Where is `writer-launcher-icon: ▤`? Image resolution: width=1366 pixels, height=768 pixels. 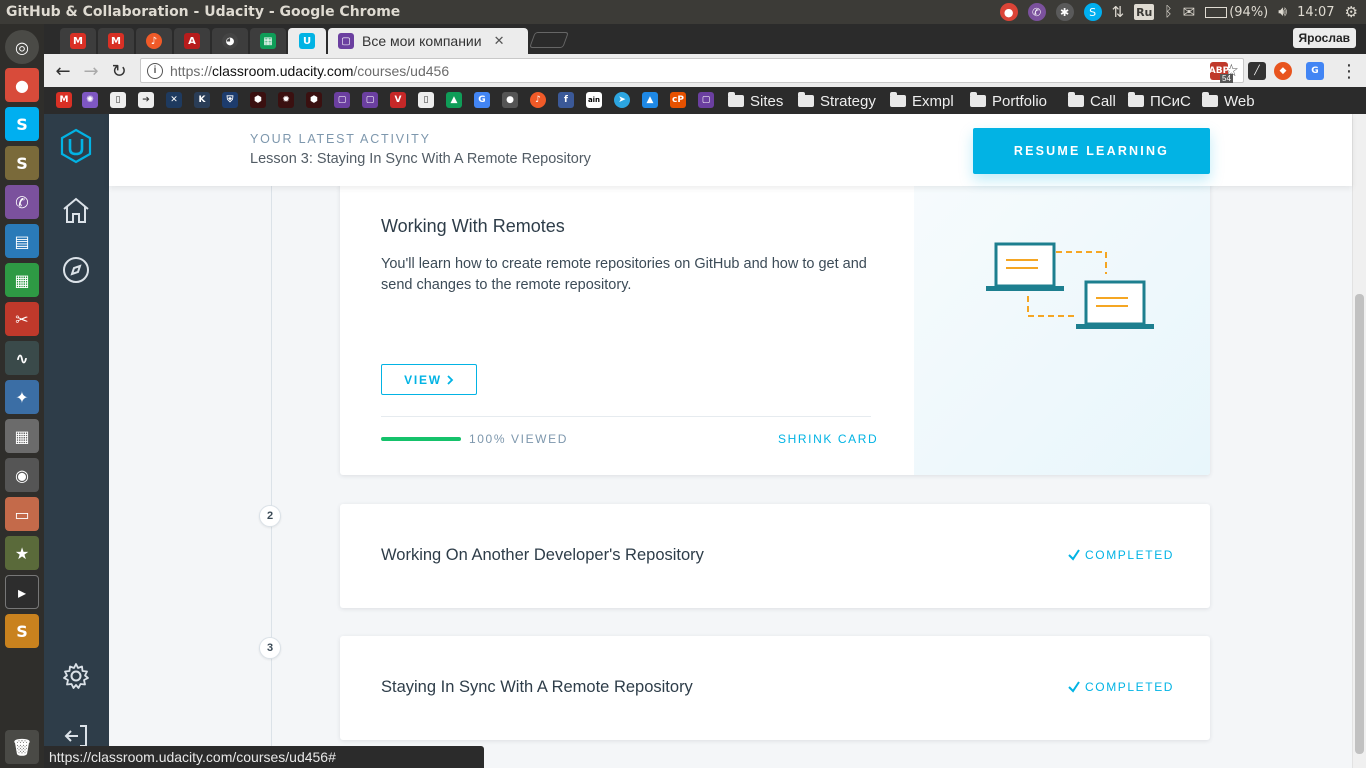 writer-launcher-icon: ▤ is located at coordinates (22, 241).